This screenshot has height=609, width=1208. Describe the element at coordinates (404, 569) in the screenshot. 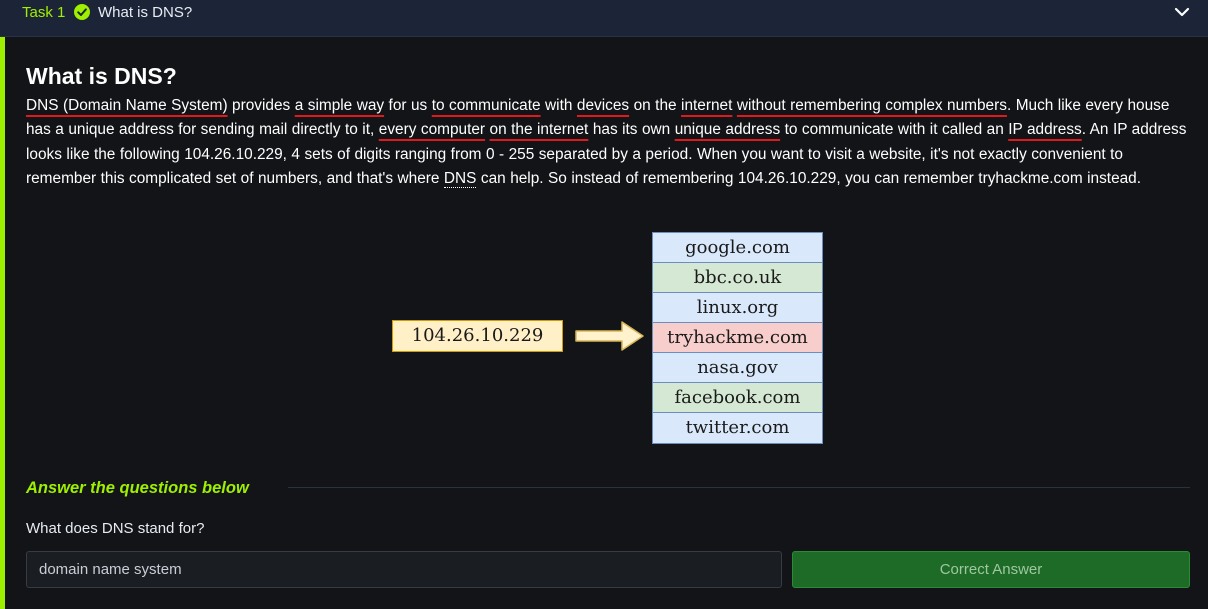

I see `answer-input` at that location.